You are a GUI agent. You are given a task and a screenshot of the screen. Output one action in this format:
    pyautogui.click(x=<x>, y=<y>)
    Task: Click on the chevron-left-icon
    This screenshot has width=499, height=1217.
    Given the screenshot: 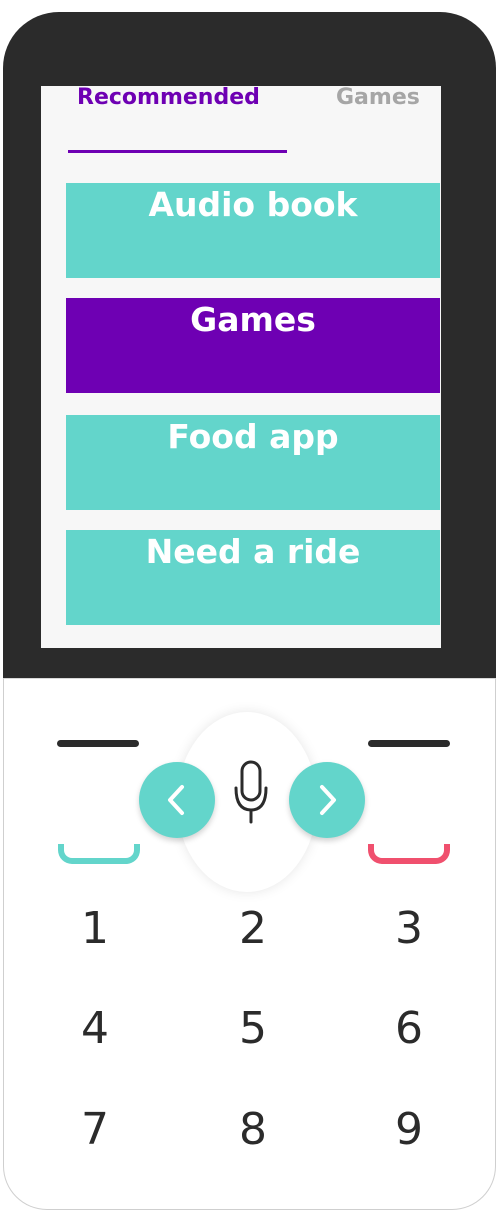 What is the action you would take?
    pyautogui.click(x=176, y=800)
    